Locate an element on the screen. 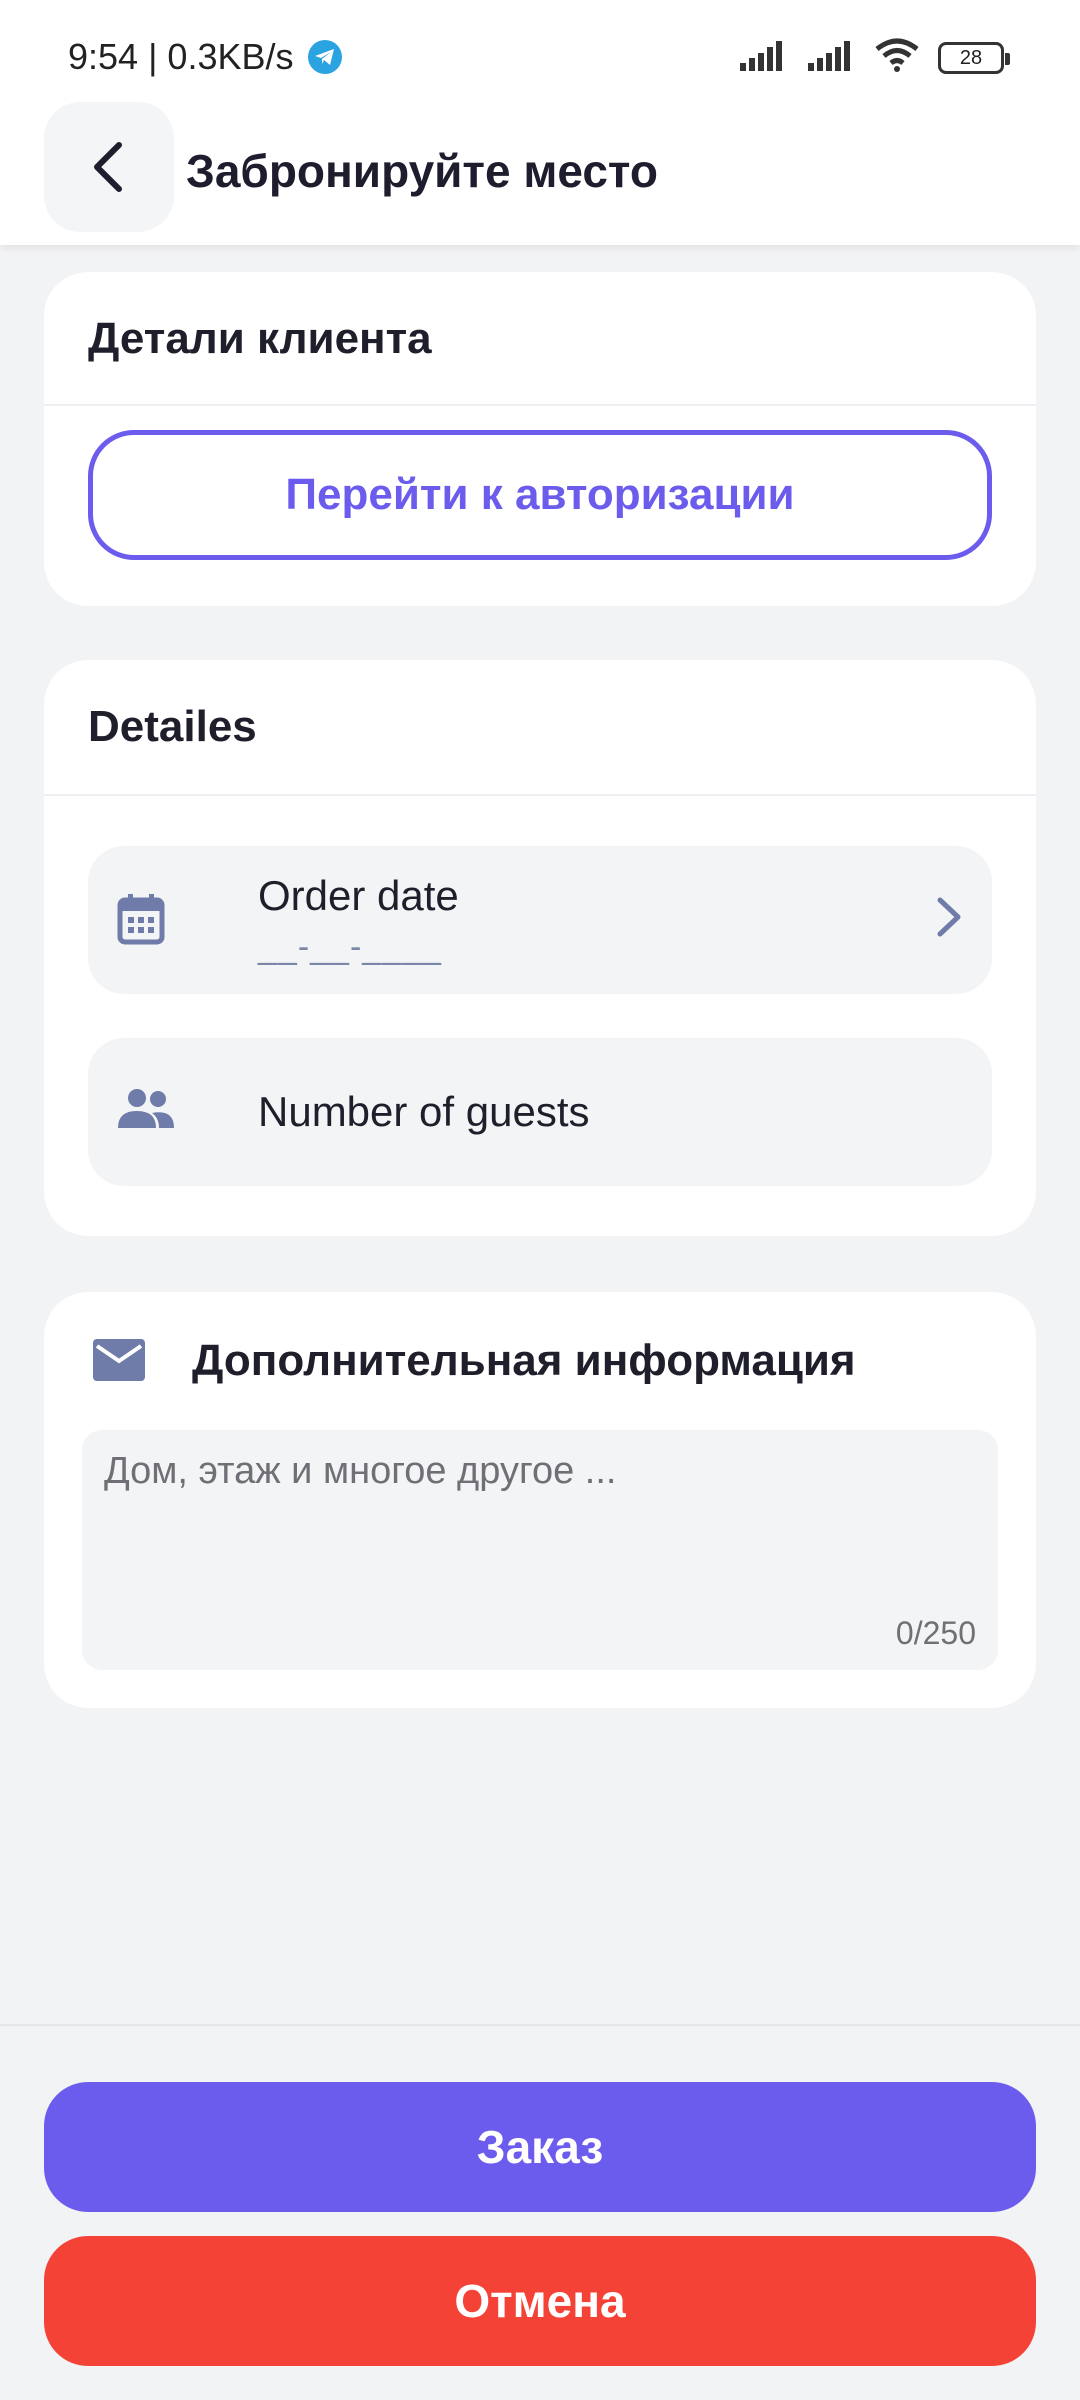 The height and width of the screenshot is (2400, 1080). status-icons: 28 is located at coordinates (874, 57).